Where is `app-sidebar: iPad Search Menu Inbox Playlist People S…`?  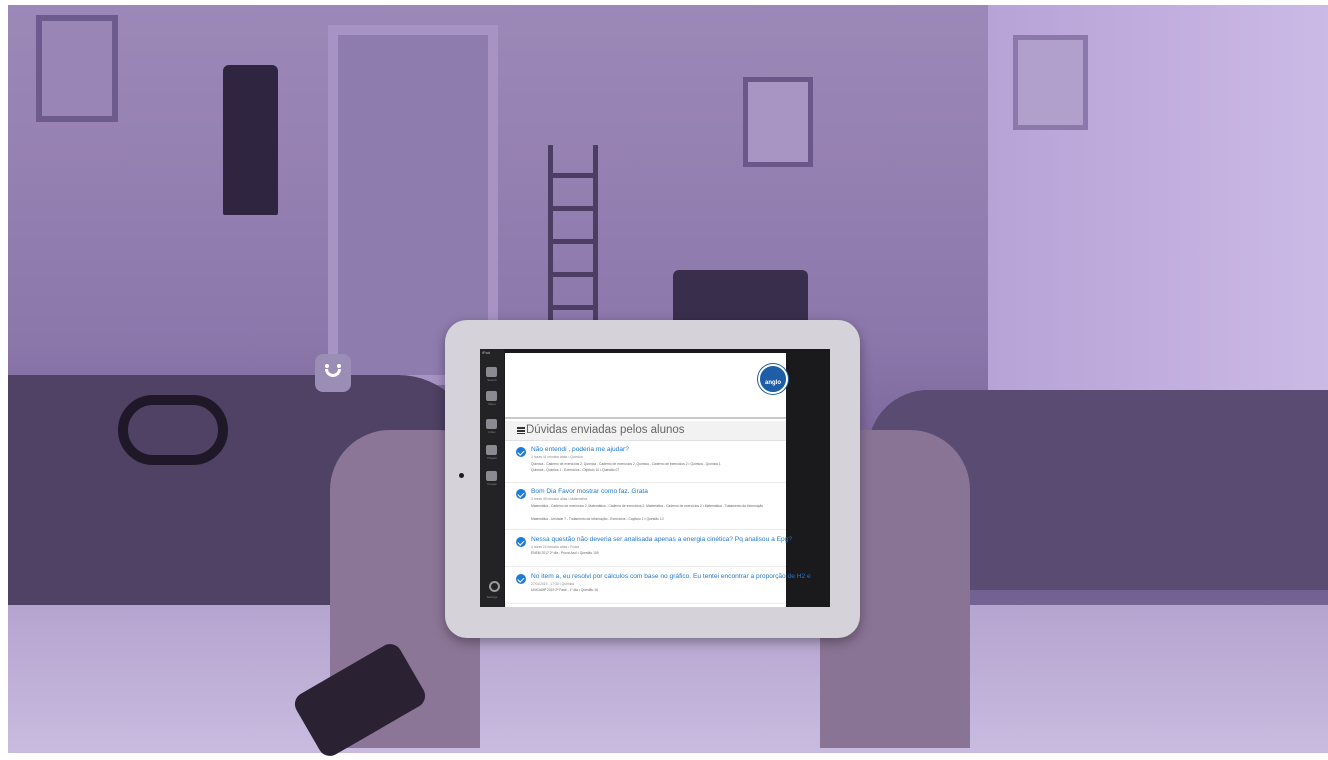 app-sidebar: iPad Search Menu Inbox Playlist People S… is located at coordinates (492, 478).